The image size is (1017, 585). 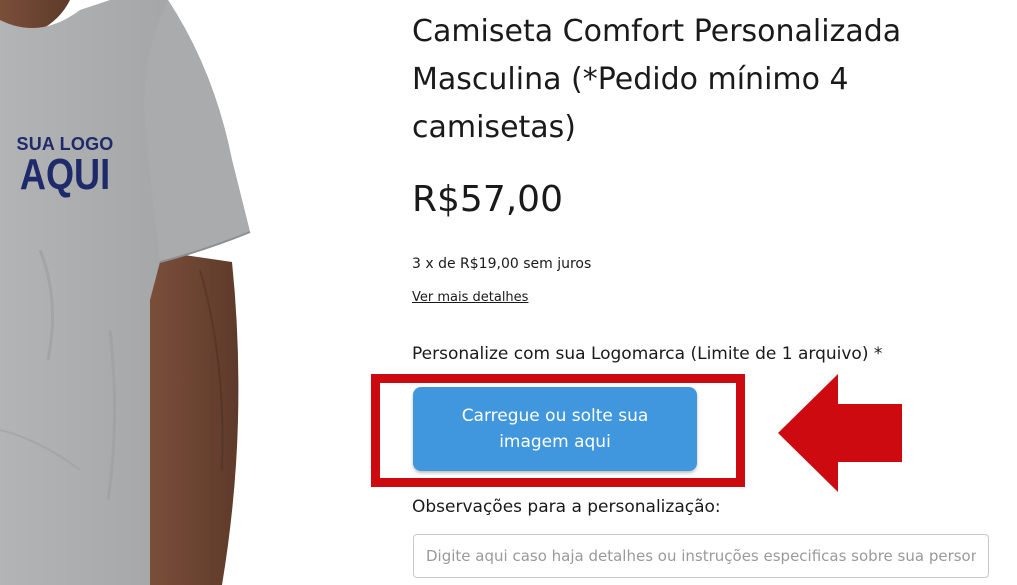 I want to click on product-price: R$57,00, so click(x=487, y=199).